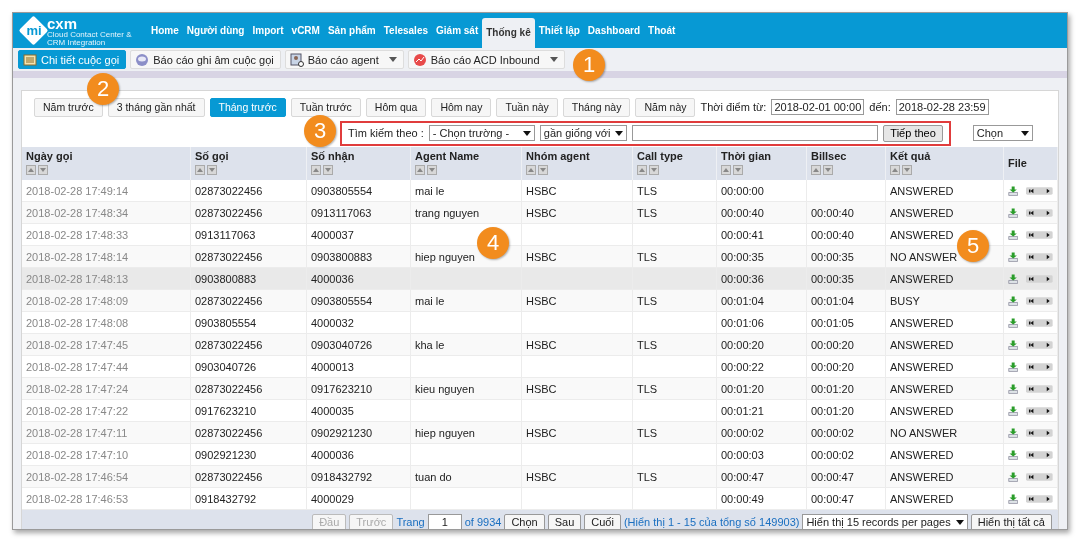 Image resolution: width=1080 pixels, height=542 pixels. What do you see at coordinates (818, 107) in the screenshot?
I see `date-field: 2018-02-01 00:00` at bounding box center [818, 107].